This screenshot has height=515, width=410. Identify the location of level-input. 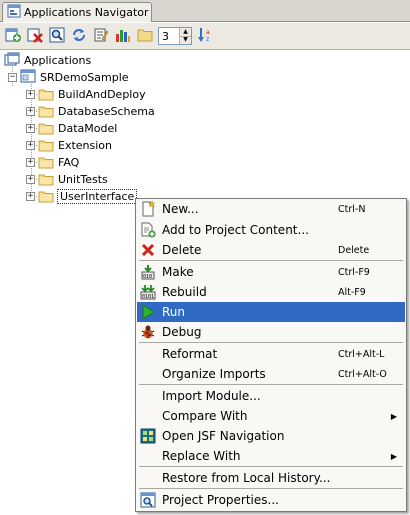
(169, 36).